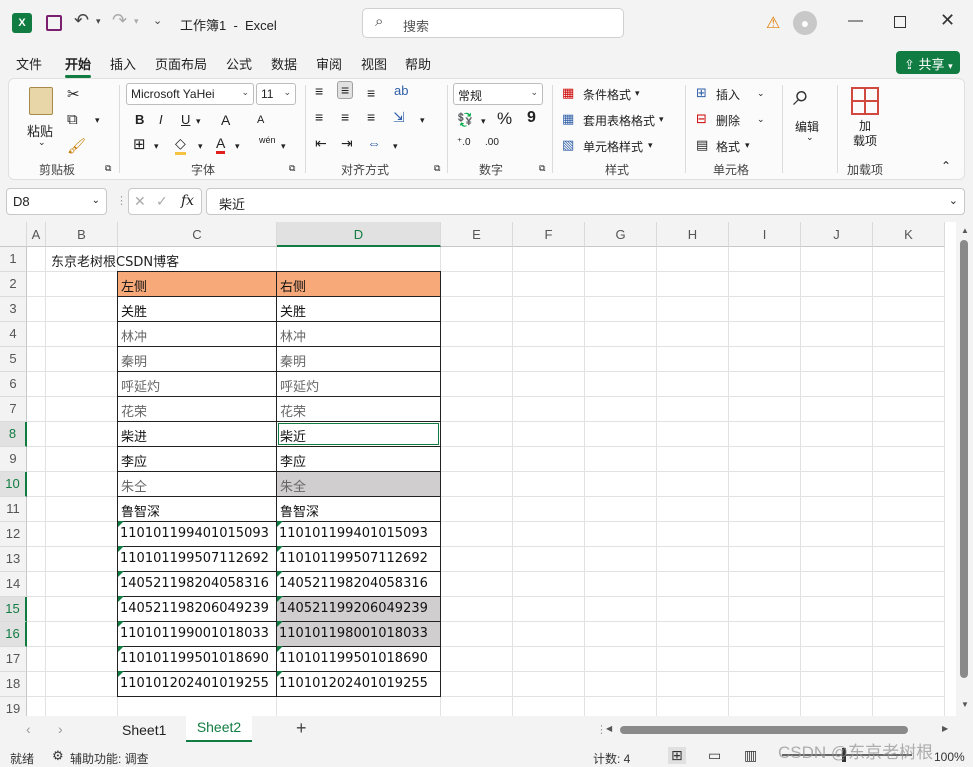 This screenshot has width=973, height=767. Describe the element at coordinates (185, 119) in the screenshot. I see `underline-button: U` at that location.